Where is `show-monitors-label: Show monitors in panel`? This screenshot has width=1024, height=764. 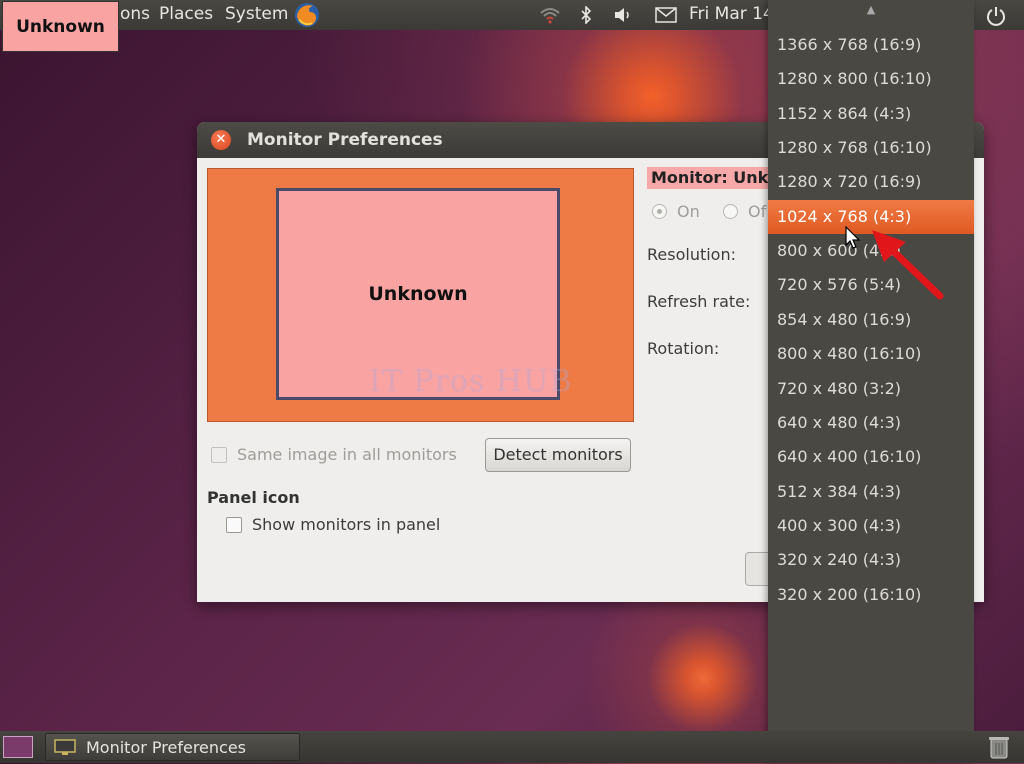
show-monitors-label: Show monitors in panel is located at coordinates (346, 524).